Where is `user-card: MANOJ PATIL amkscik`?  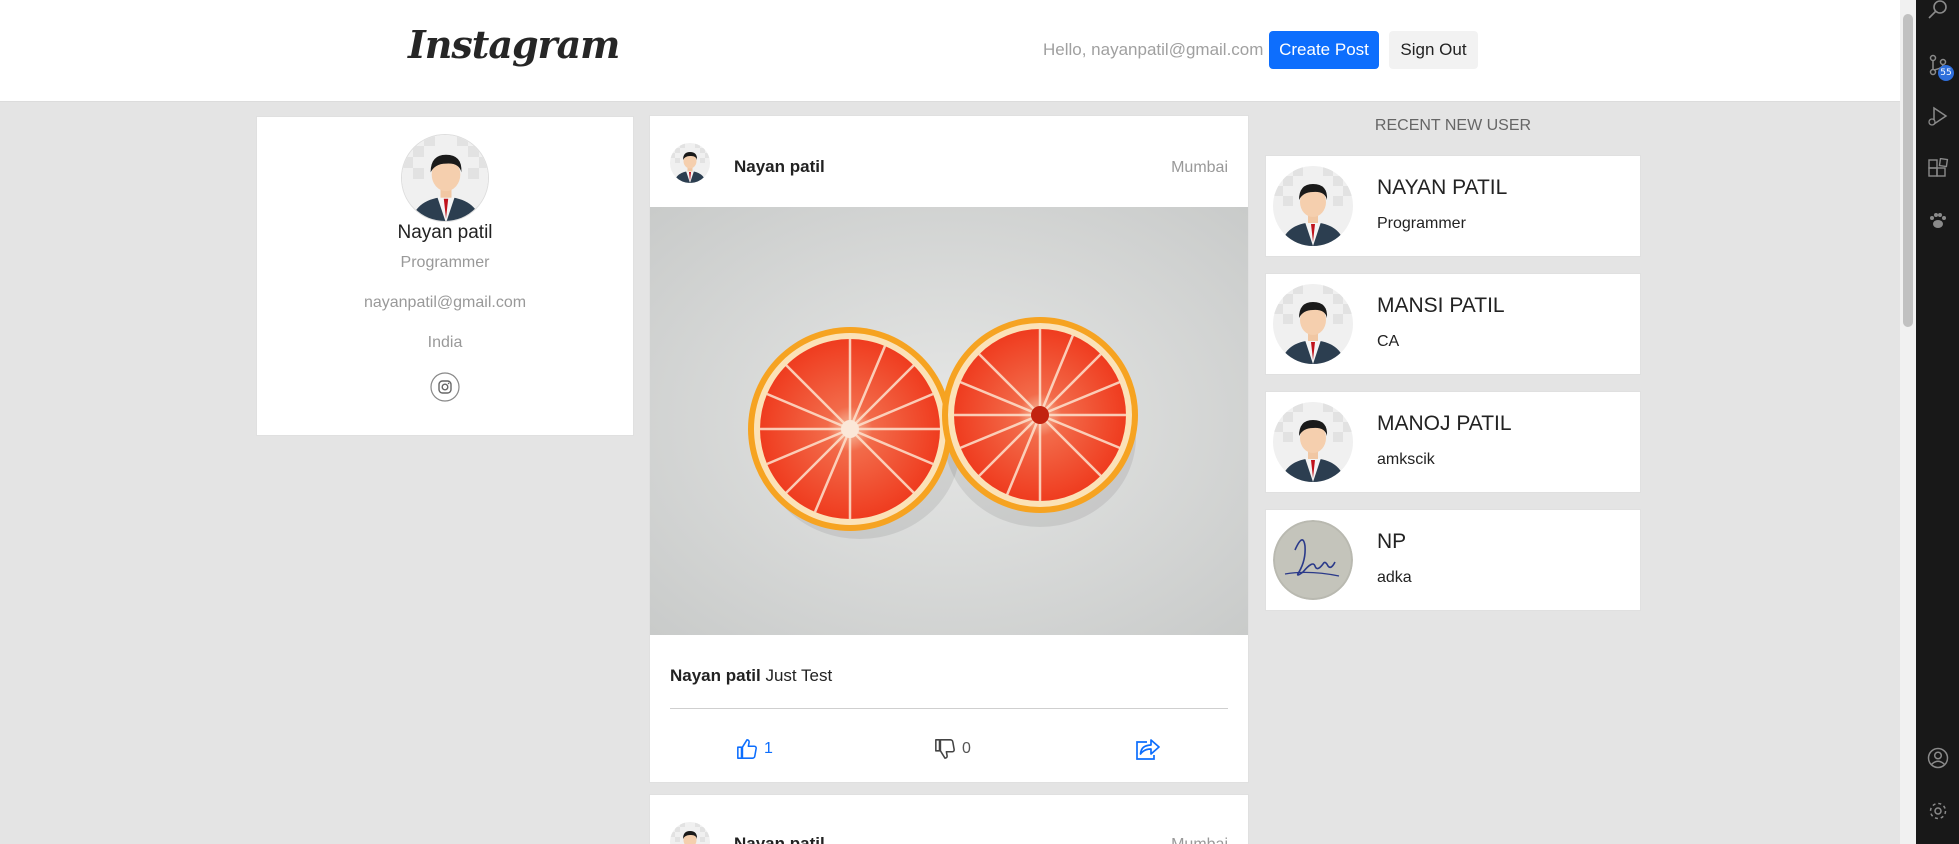 user-card: MANOJ PATIL amkscik is located at coordinates (1453, 442).